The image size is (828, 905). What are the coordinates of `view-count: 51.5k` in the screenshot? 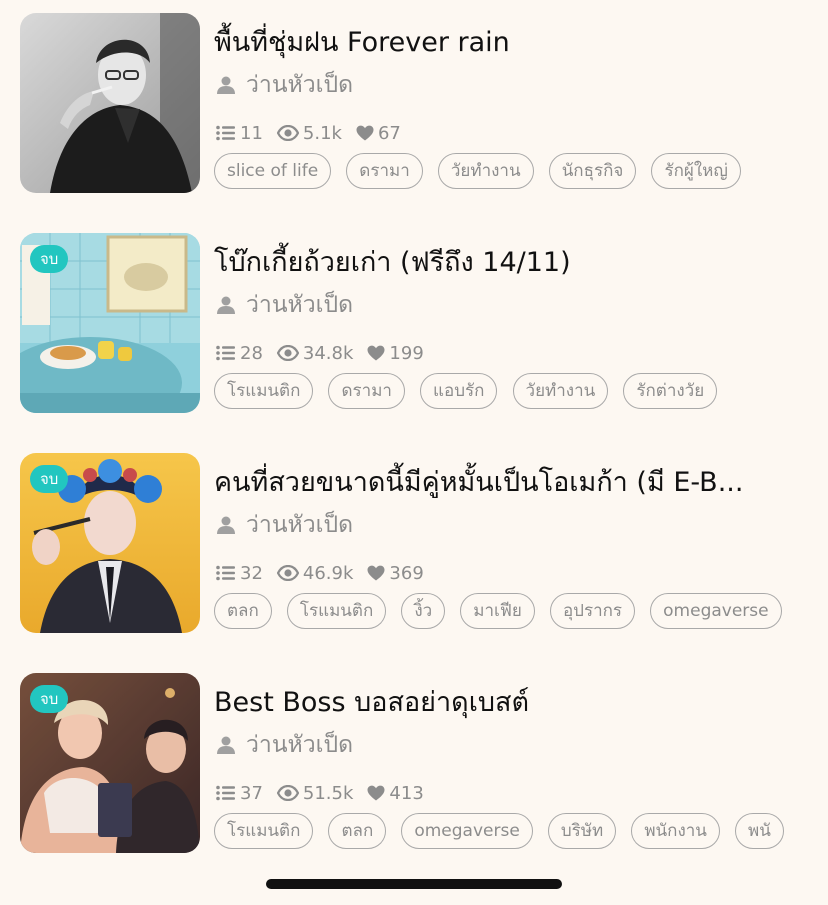 It's located at (315, 793).